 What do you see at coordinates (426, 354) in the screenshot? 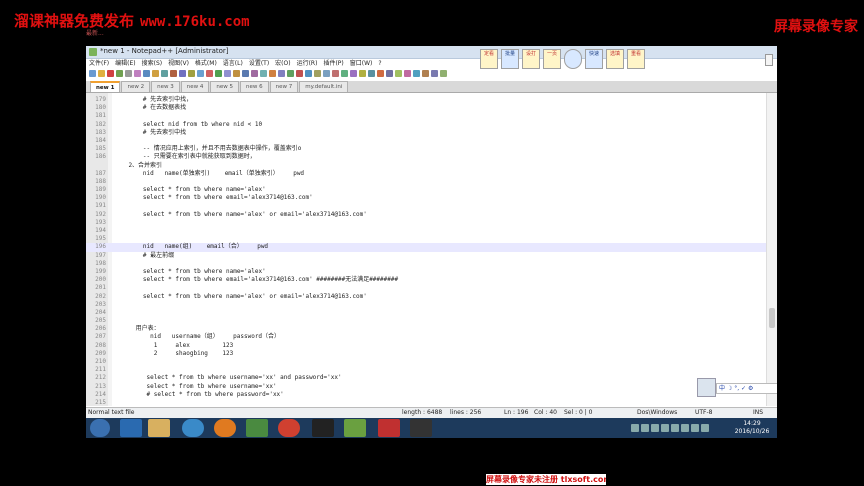
I see `code-line: 209 2 shaogbing 123` at bounding box center [426, 354].